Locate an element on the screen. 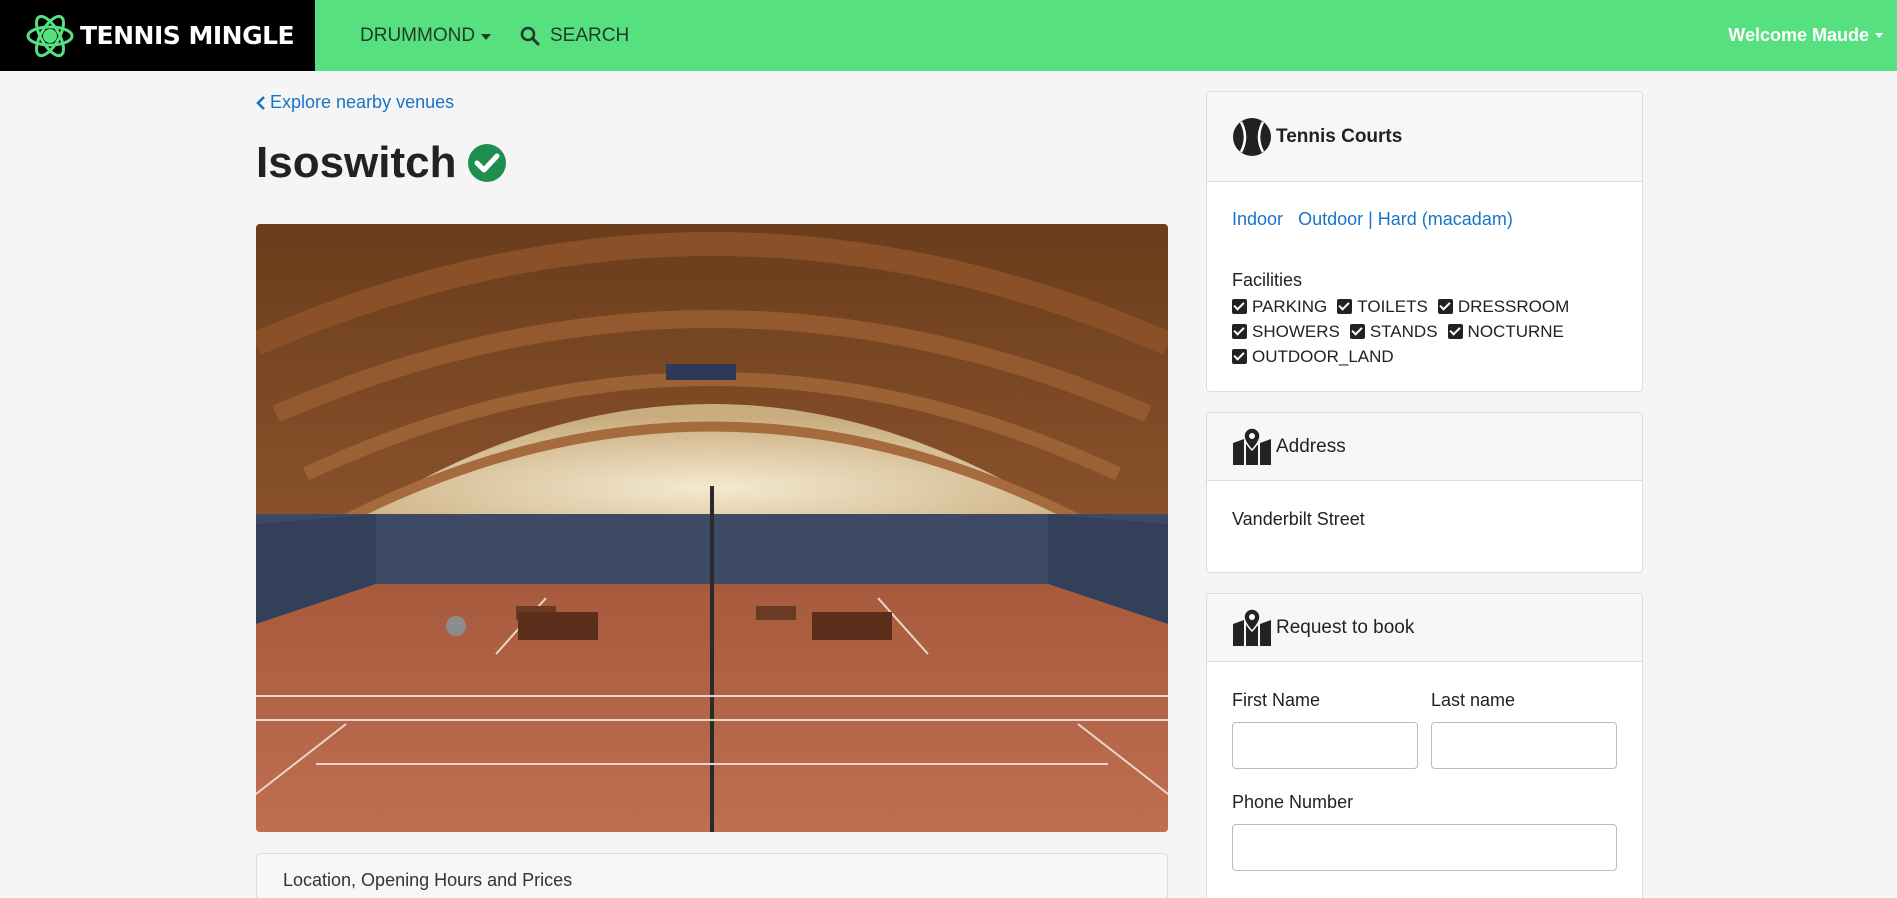  facility-outdoor-land: OUTDOOR_LAND is located at coordinates (1313, 356).